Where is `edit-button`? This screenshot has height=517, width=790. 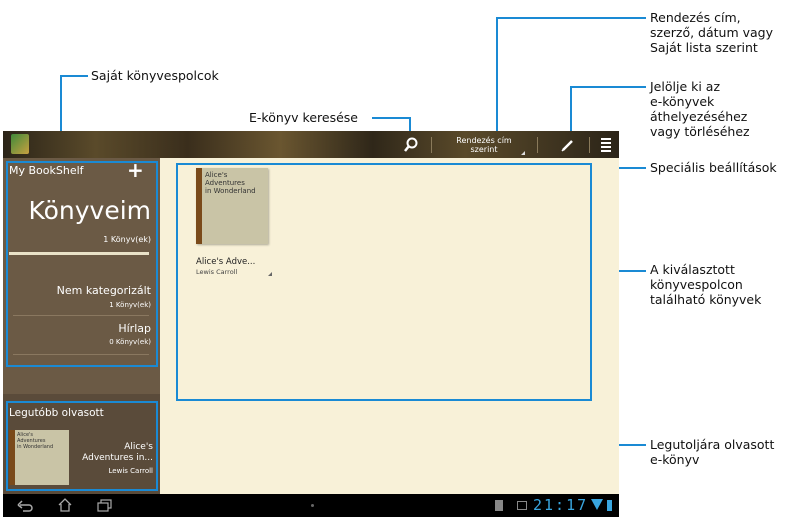
edit-button is located at coordinates (568, 145).